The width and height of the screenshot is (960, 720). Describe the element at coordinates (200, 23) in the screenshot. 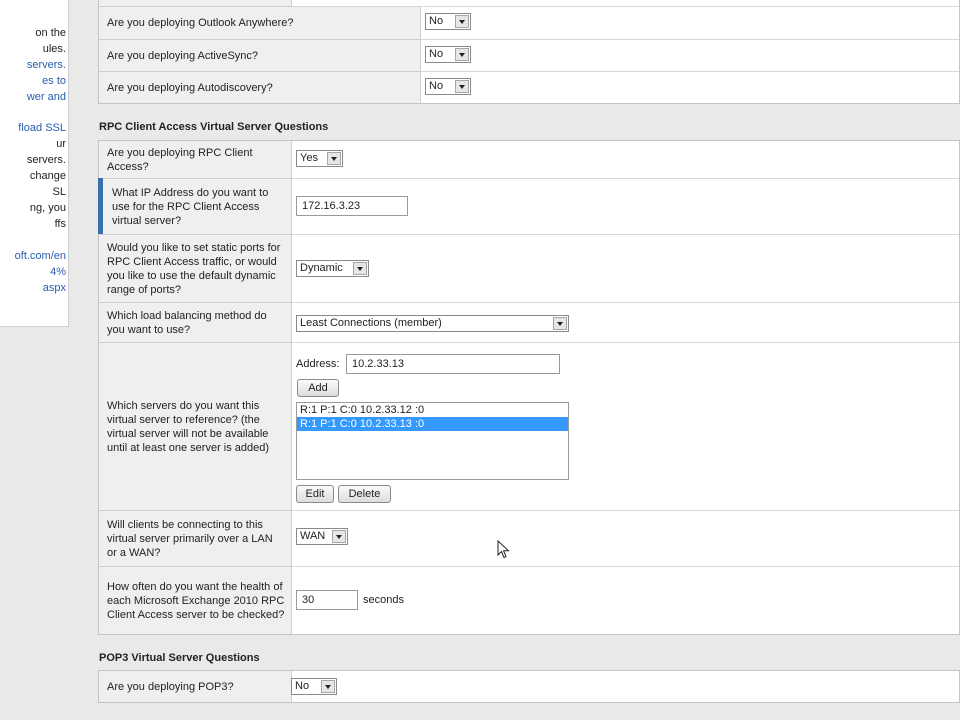

I see `question-outlook-anywhere: Are you deploying Outlook Anywhere?` at that location.